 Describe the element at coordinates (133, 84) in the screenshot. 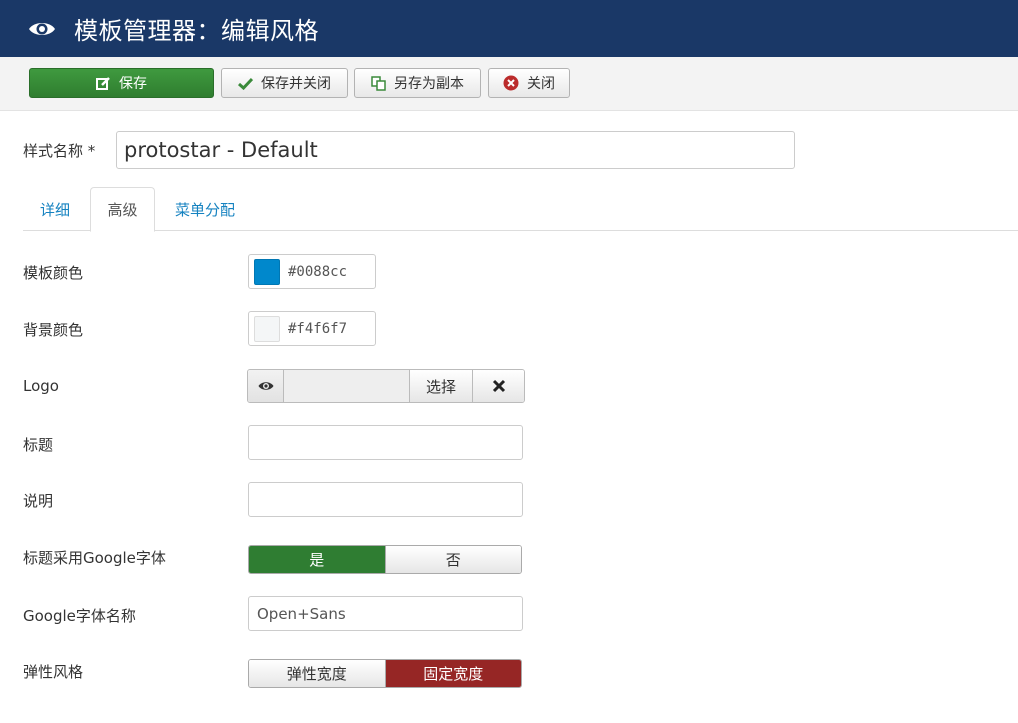

I see `save-button-label: 保存` at that location.